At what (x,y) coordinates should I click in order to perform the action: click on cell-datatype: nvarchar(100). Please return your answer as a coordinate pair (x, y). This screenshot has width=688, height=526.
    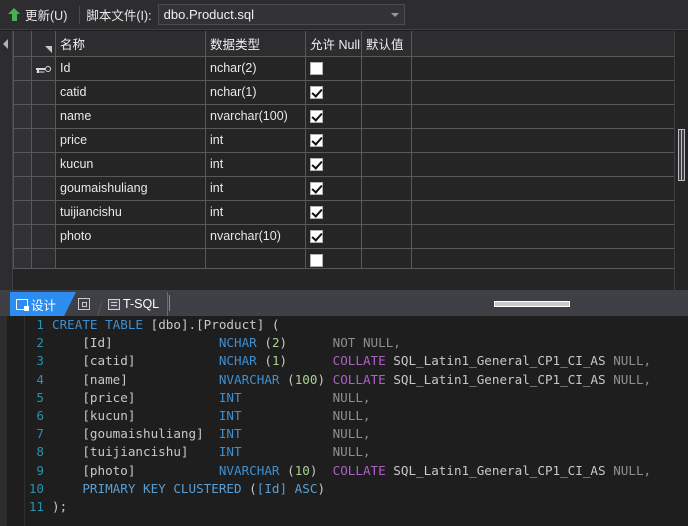
    Looking at the image, I should click on (255, 116).